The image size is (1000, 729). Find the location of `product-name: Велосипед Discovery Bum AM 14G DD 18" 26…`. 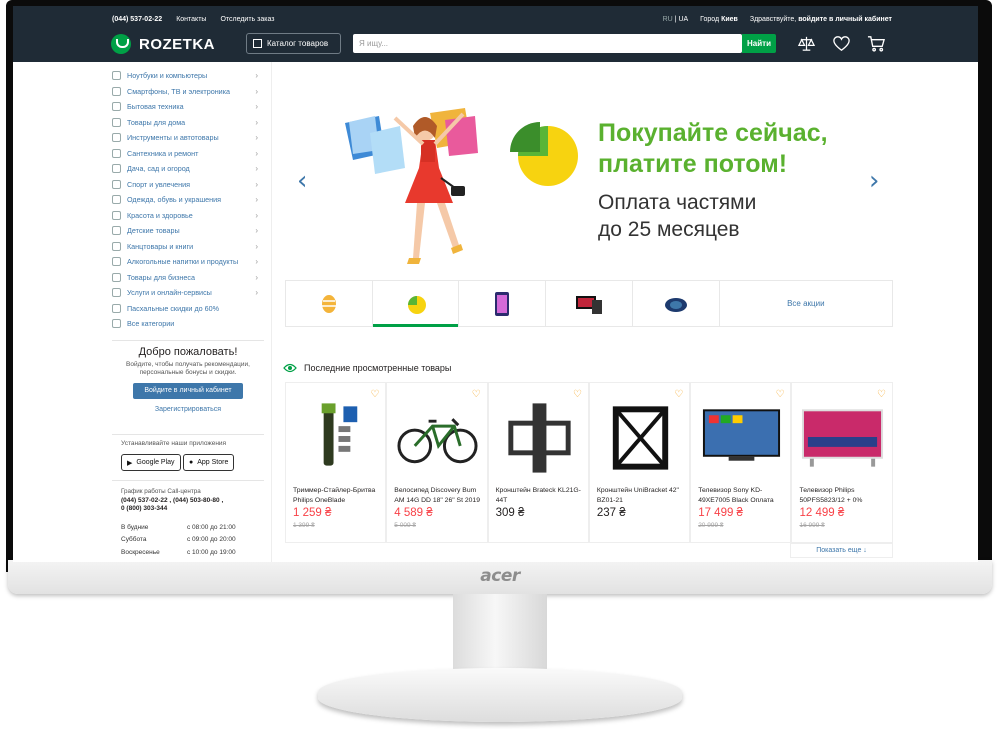

product-name: Велосипед Discovery Bum AM 14G DD 18" 26… is located at coordinates (439, 496).